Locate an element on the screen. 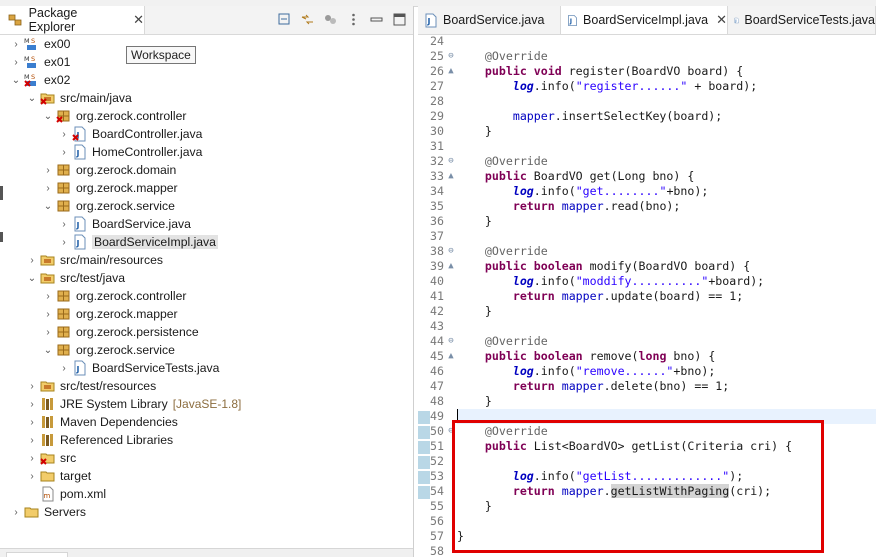 This screenshot has width=876, height=557. code-line: 32 ⊖ @Override is located at coordinates (647, 161).